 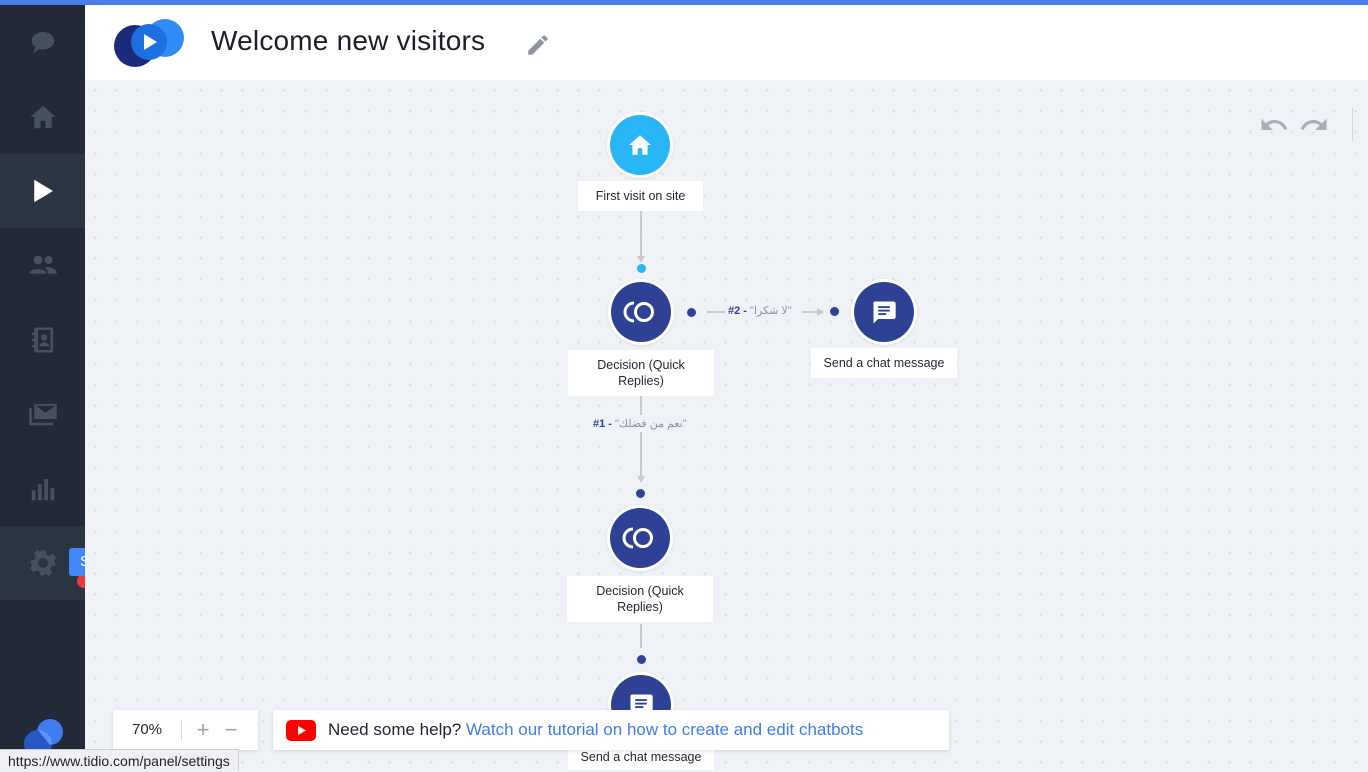 I want to click on chat-bubble-icon, so click(x=42, y=43).